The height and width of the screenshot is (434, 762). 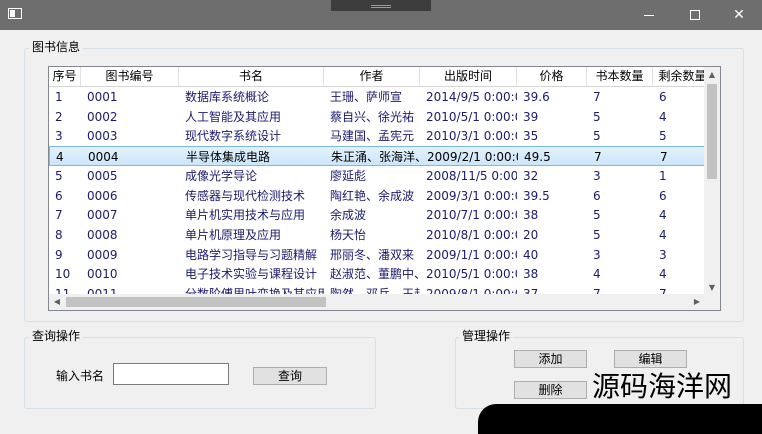 I want to click on table-cell: 2008/11/5 0:00, so click(x=471, y=175).